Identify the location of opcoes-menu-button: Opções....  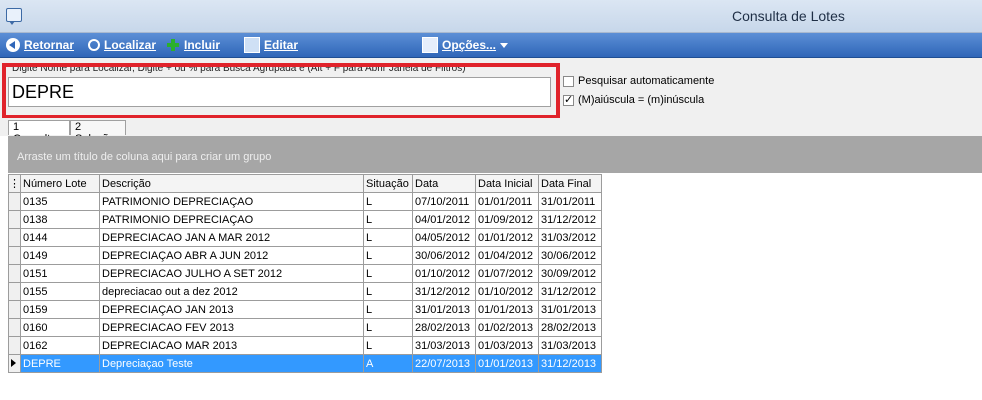
(465, 45).